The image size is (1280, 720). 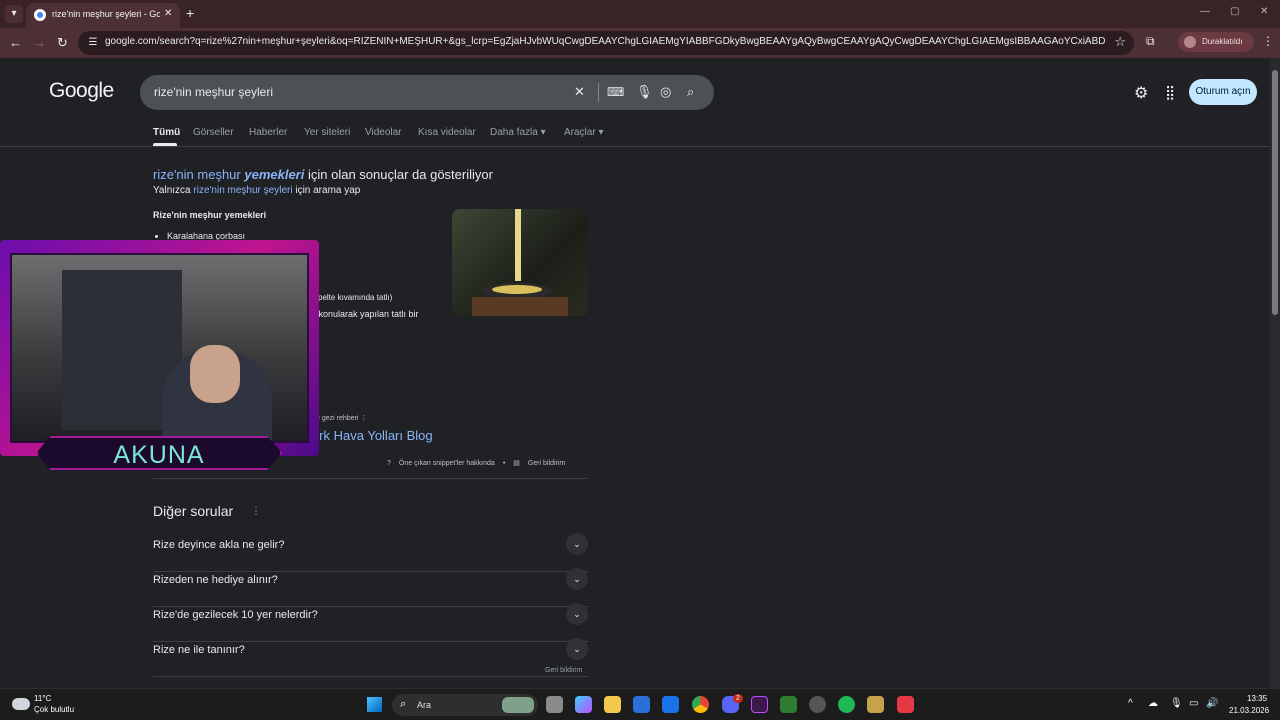 I want to click on new-tab-button: +, so click(x=190, y=13).